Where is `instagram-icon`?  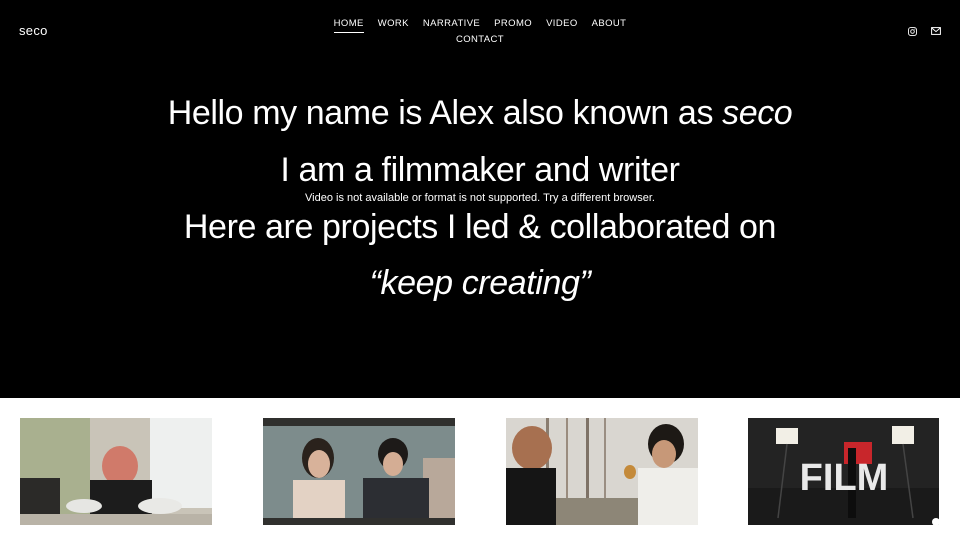
instagram-icon is located at coordinates (912, 31).